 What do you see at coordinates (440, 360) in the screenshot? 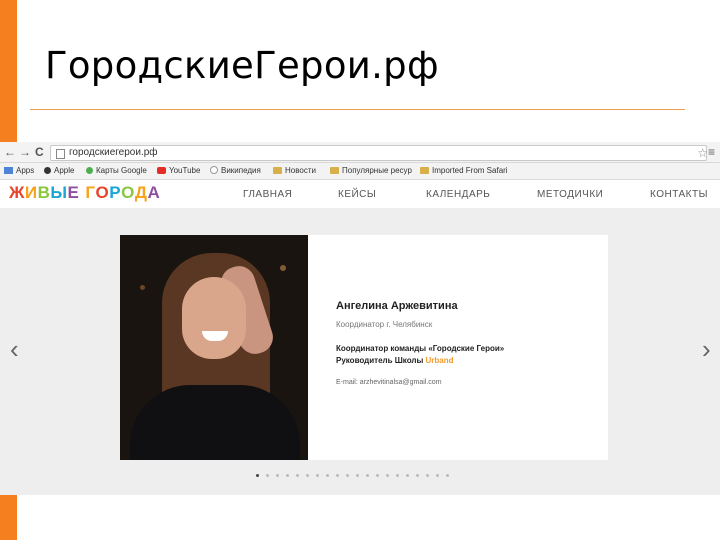
I see `urband-link: Urband` at bounding box center [440, 360].